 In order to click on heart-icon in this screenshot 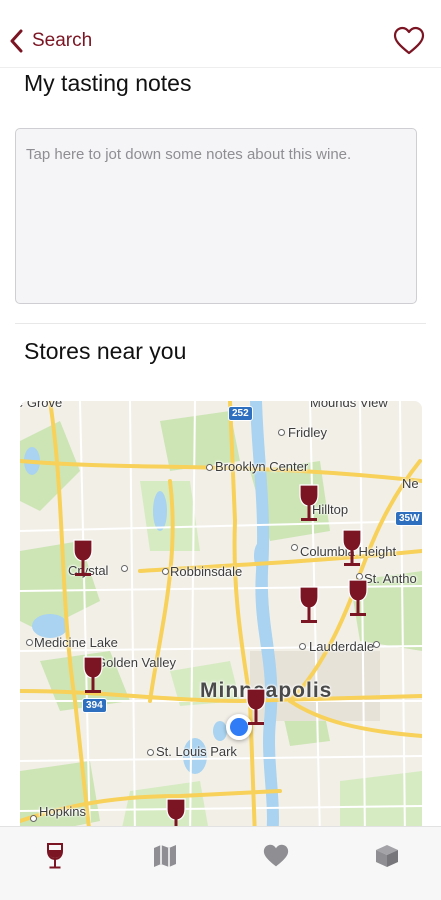, I will do `click(276, 855)`.